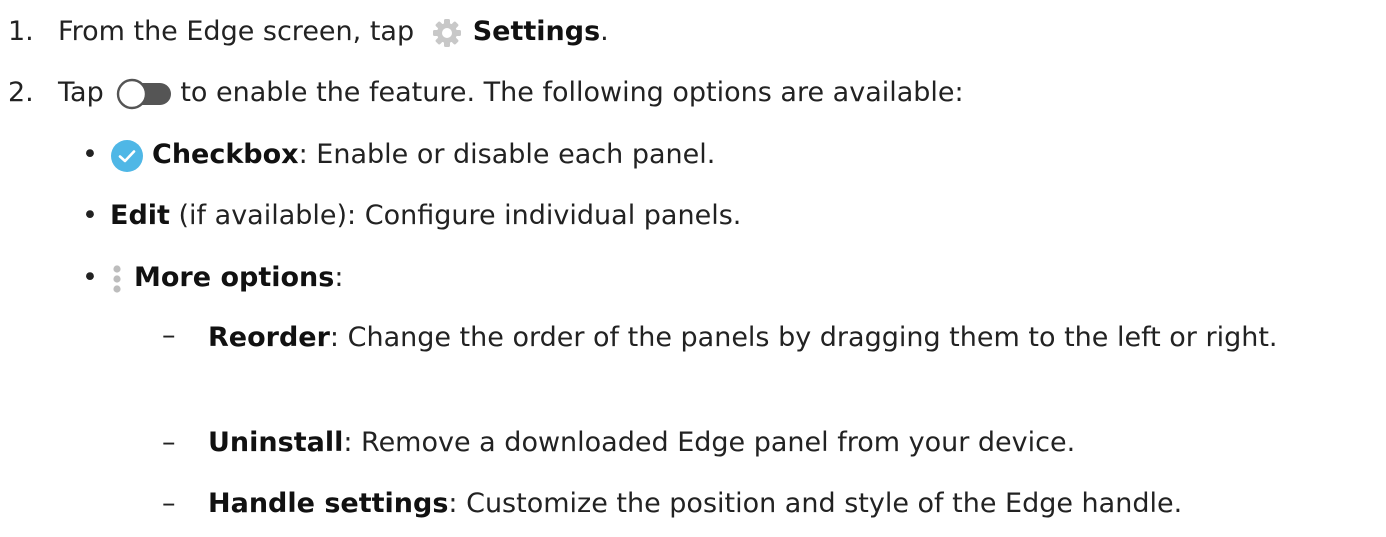  I want to click on more-options-icon, so click(117, 279).